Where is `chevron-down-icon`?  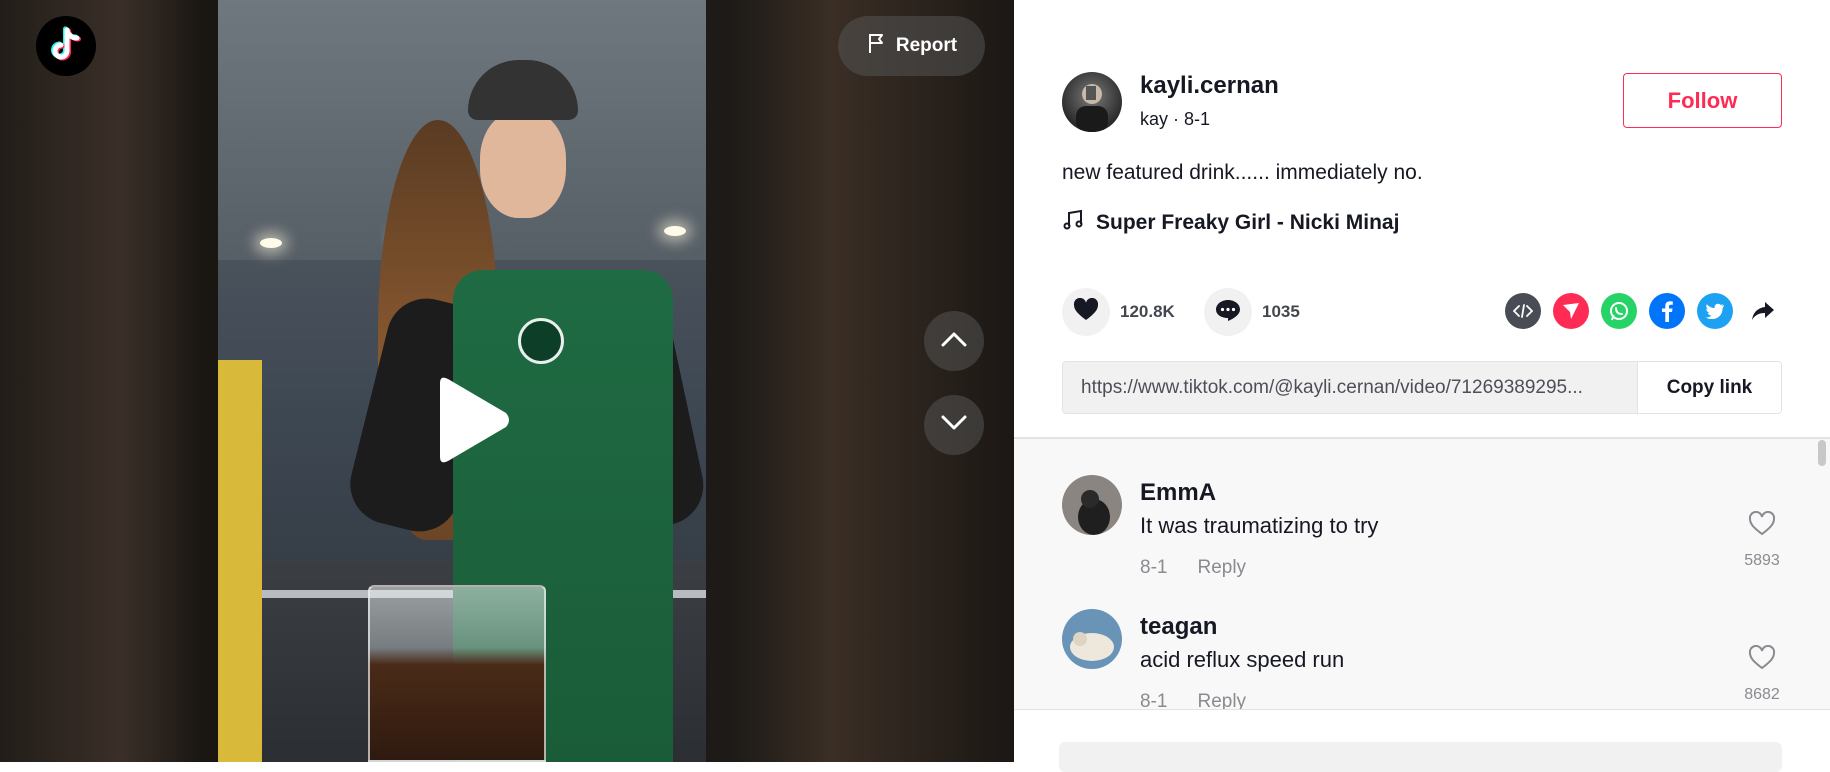
chevron-down-icon is located at coordinates (954, 425).